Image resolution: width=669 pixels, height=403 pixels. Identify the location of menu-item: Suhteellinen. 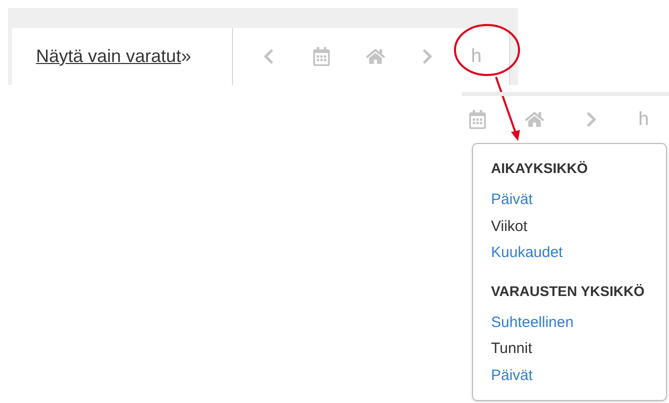
(532, 323).